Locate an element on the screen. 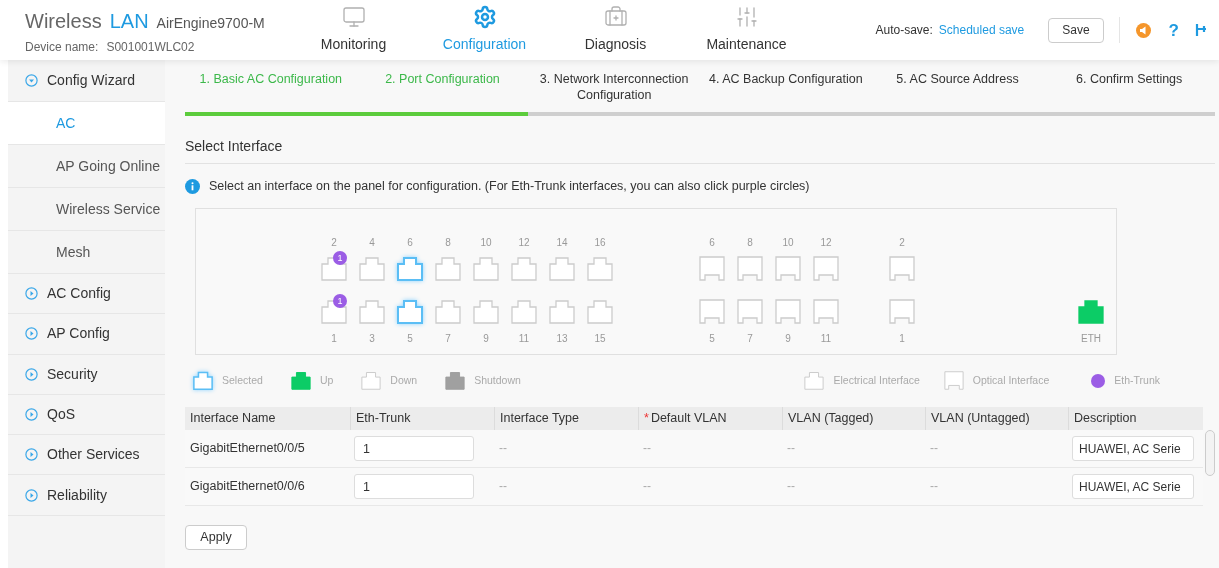 This screenshot has width=1219, height=568. table-cell-text: GigabitEthernet0/0/6 is located at coordinates (247, 486).